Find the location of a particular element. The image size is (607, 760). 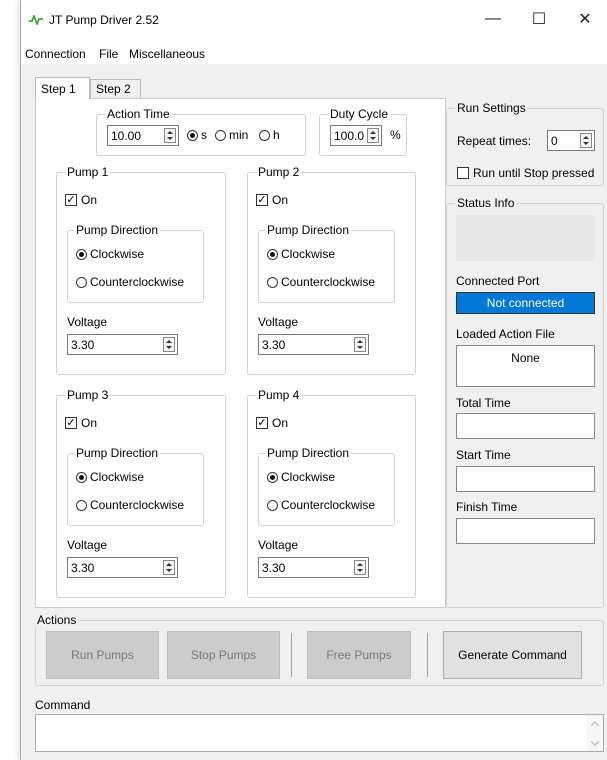

close-button: ✕ is located at coordinates (584, 19).